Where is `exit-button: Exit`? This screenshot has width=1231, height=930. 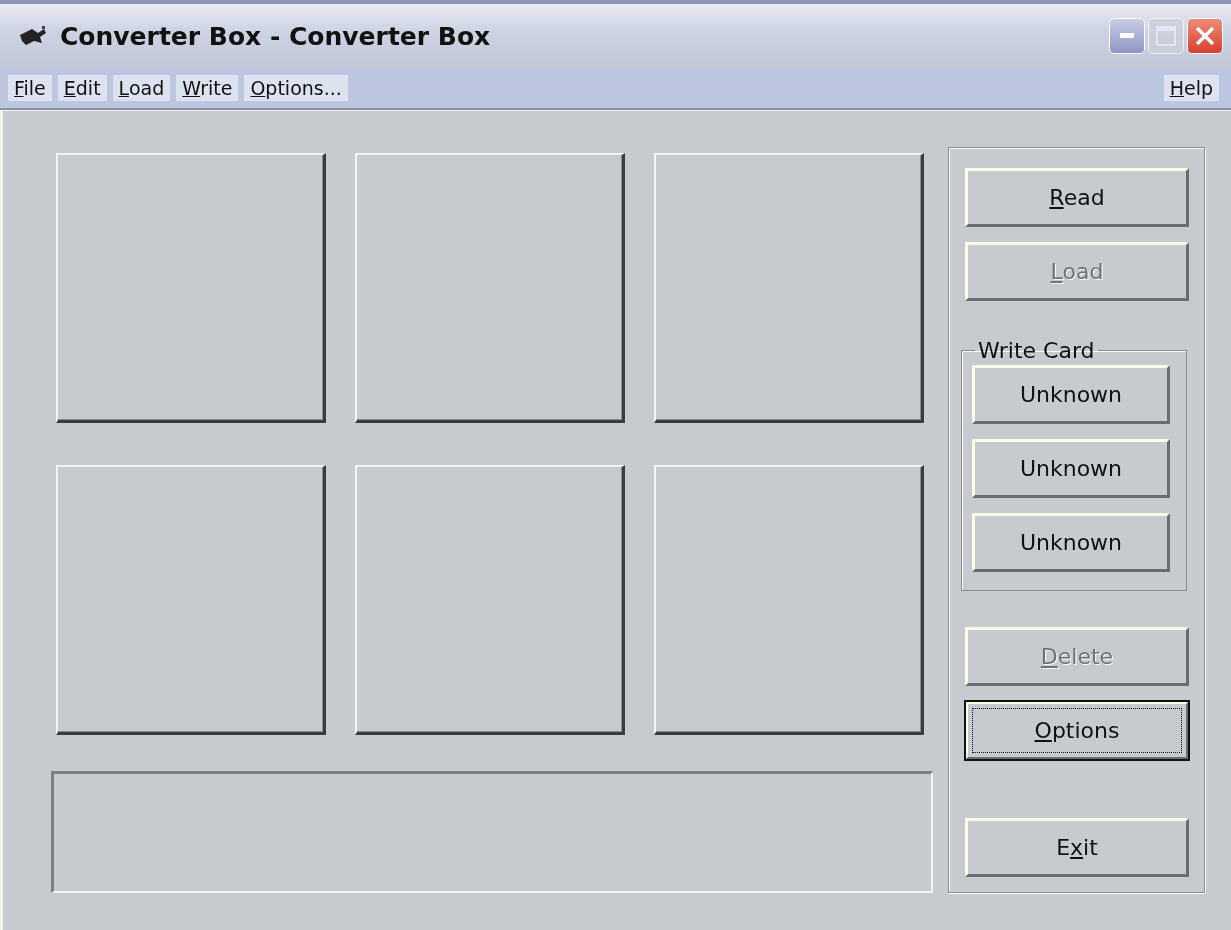
exit-button: Exit is located at coordinates (1077, 847).